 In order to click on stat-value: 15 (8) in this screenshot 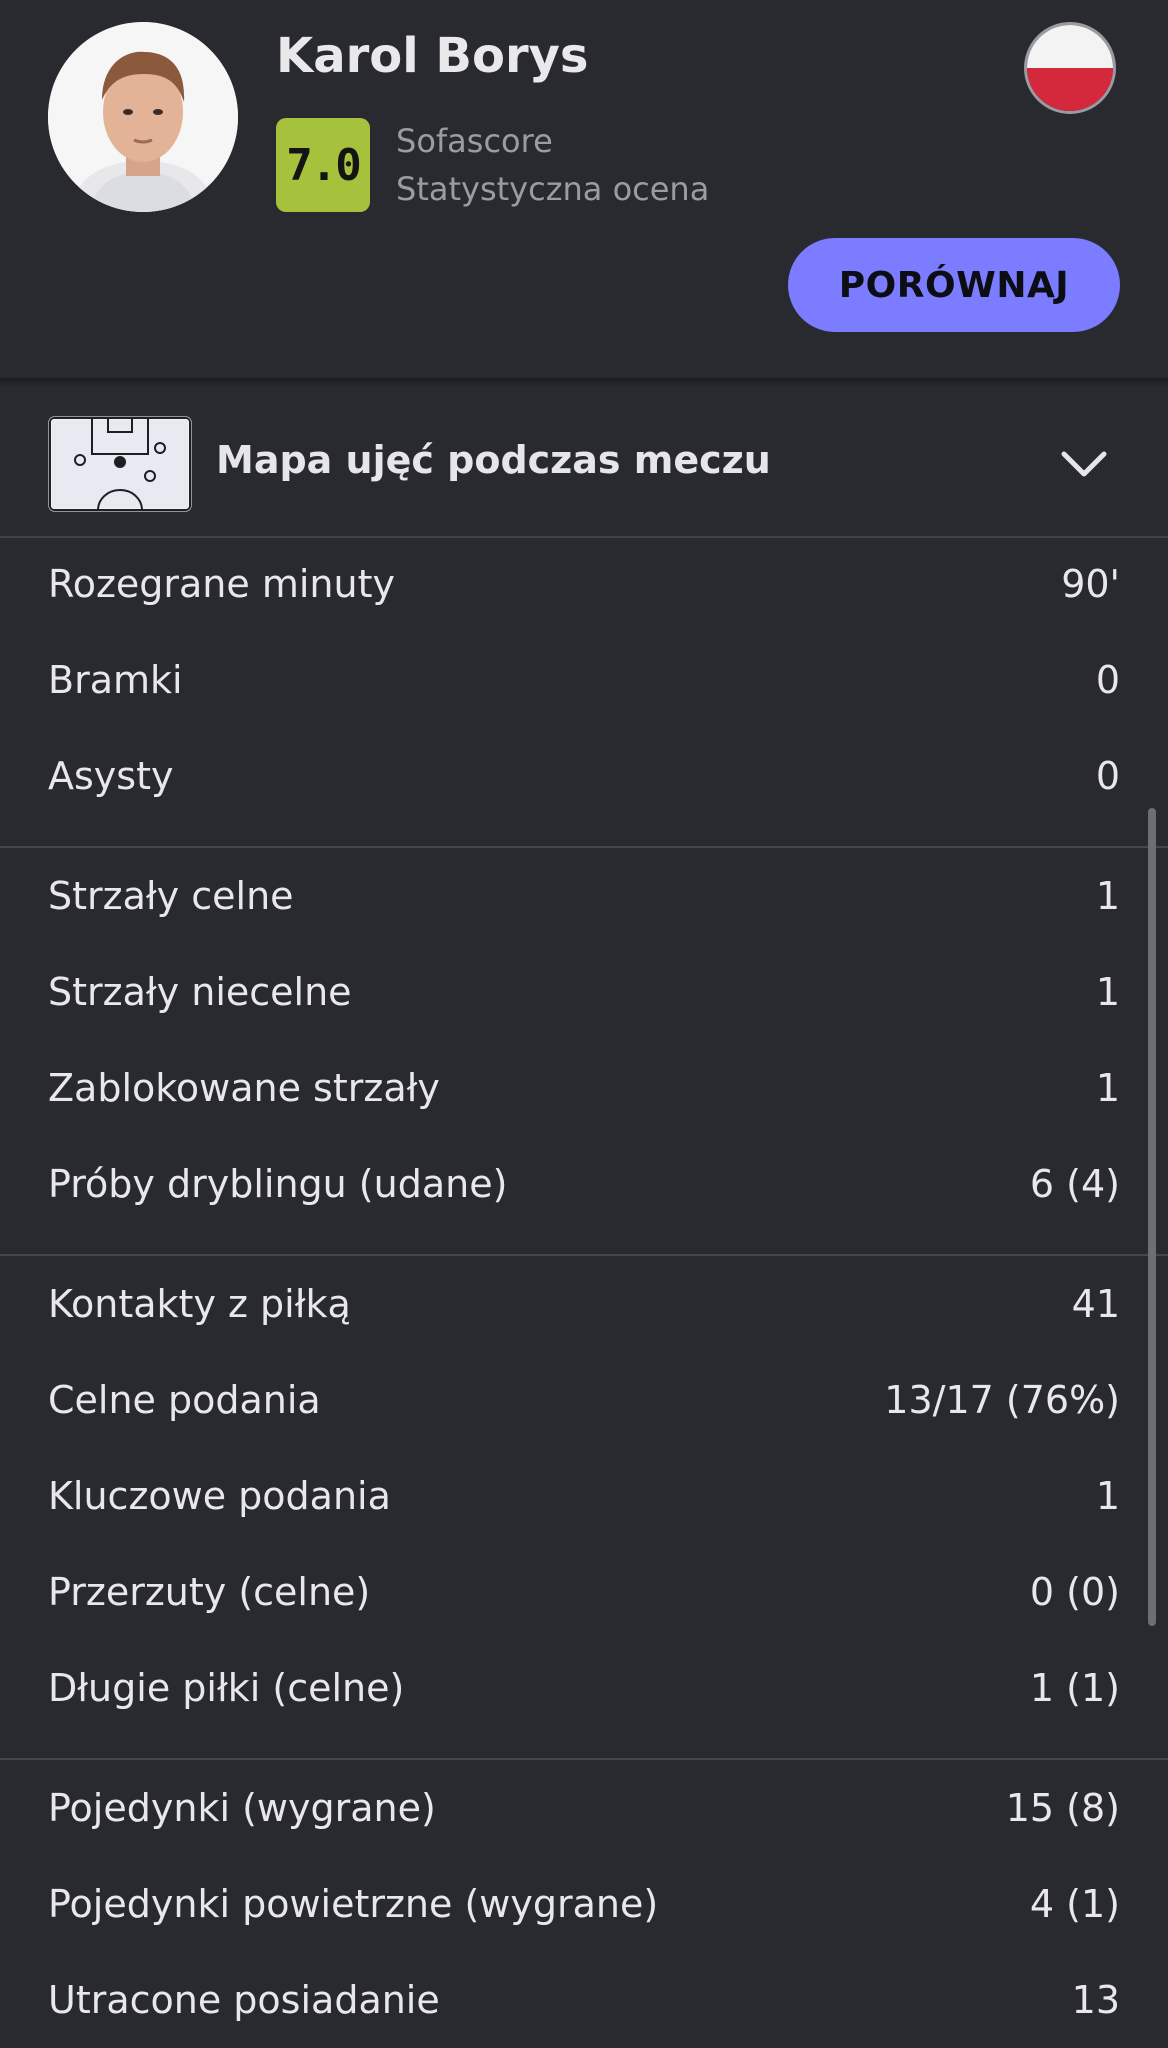, I will do `click(1062, 1808)`.